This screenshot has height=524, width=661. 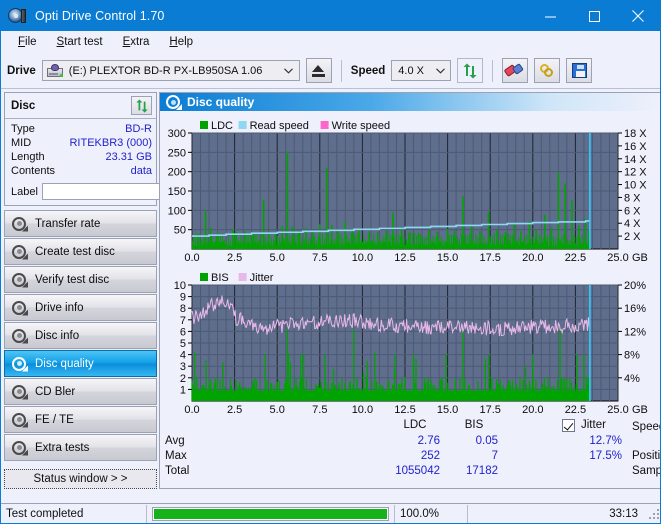 What do you see at coordinates (80, 251) in the screenshot?
I see `sidebar-item-create-test-disc: Create test disc` at bounding box center [80, 251].